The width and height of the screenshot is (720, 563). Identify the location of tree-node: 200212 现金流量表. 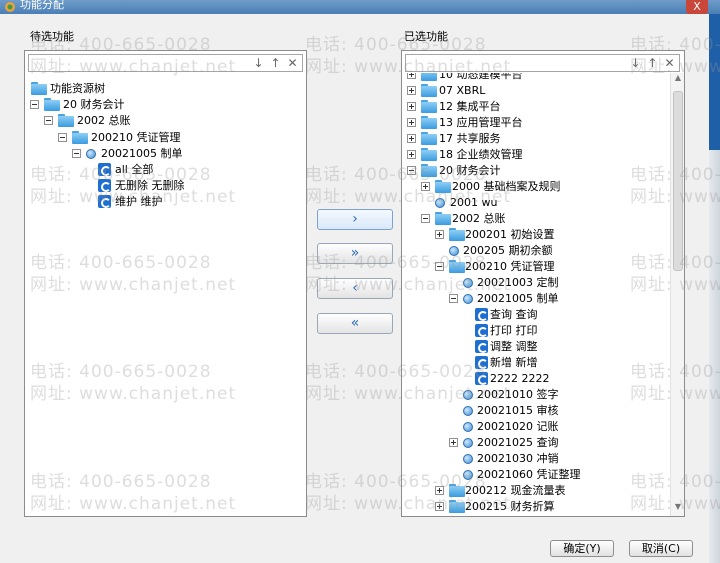
(536, 491).